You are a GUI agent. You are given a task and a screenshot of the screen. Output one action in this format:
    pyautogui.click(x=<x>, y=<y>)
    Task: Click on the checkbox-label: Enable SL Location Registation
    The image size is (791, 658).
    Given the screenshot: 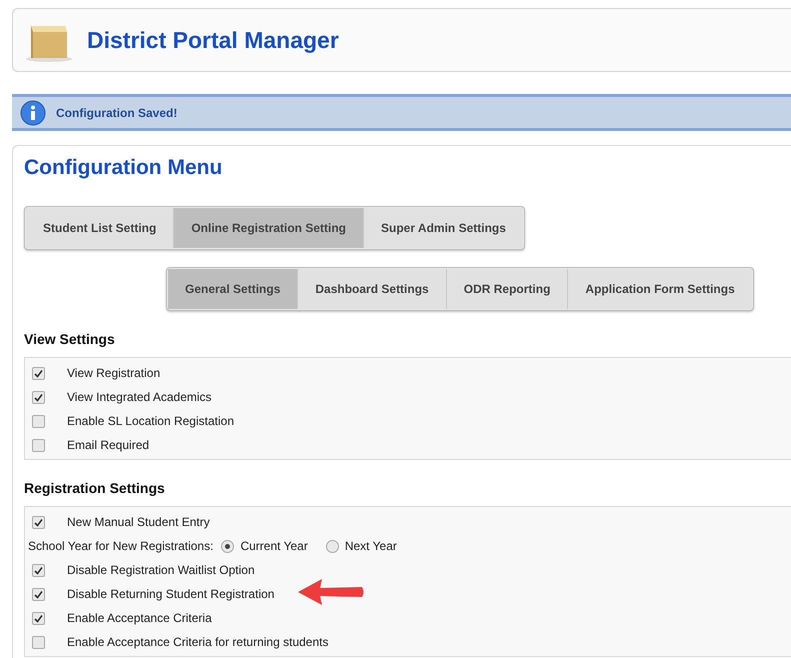 What is the action you would take?
    pyautogui.click(x=150, y=421)
    